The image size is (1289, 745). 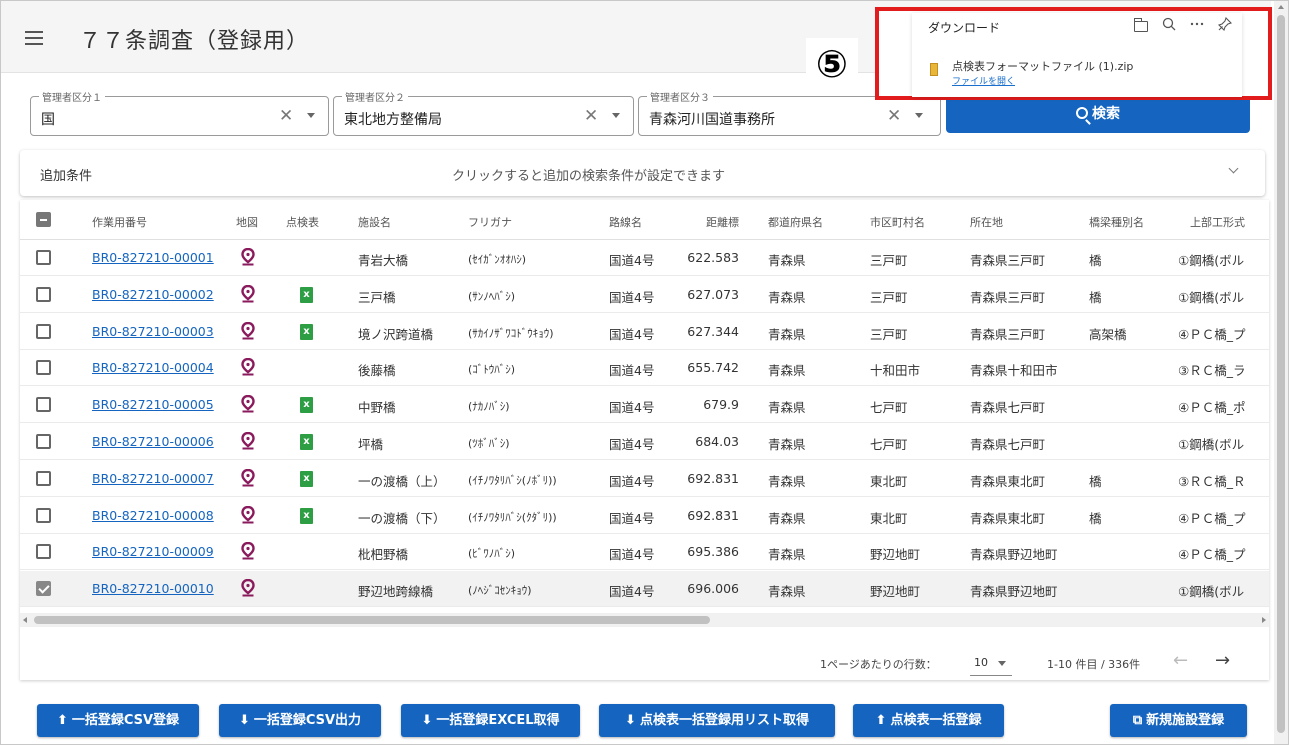 What do you see at coordinates (383, 260) in the screenshot?
I see `cell-facility: 青岩大橋` at bounding box center [383, 260].